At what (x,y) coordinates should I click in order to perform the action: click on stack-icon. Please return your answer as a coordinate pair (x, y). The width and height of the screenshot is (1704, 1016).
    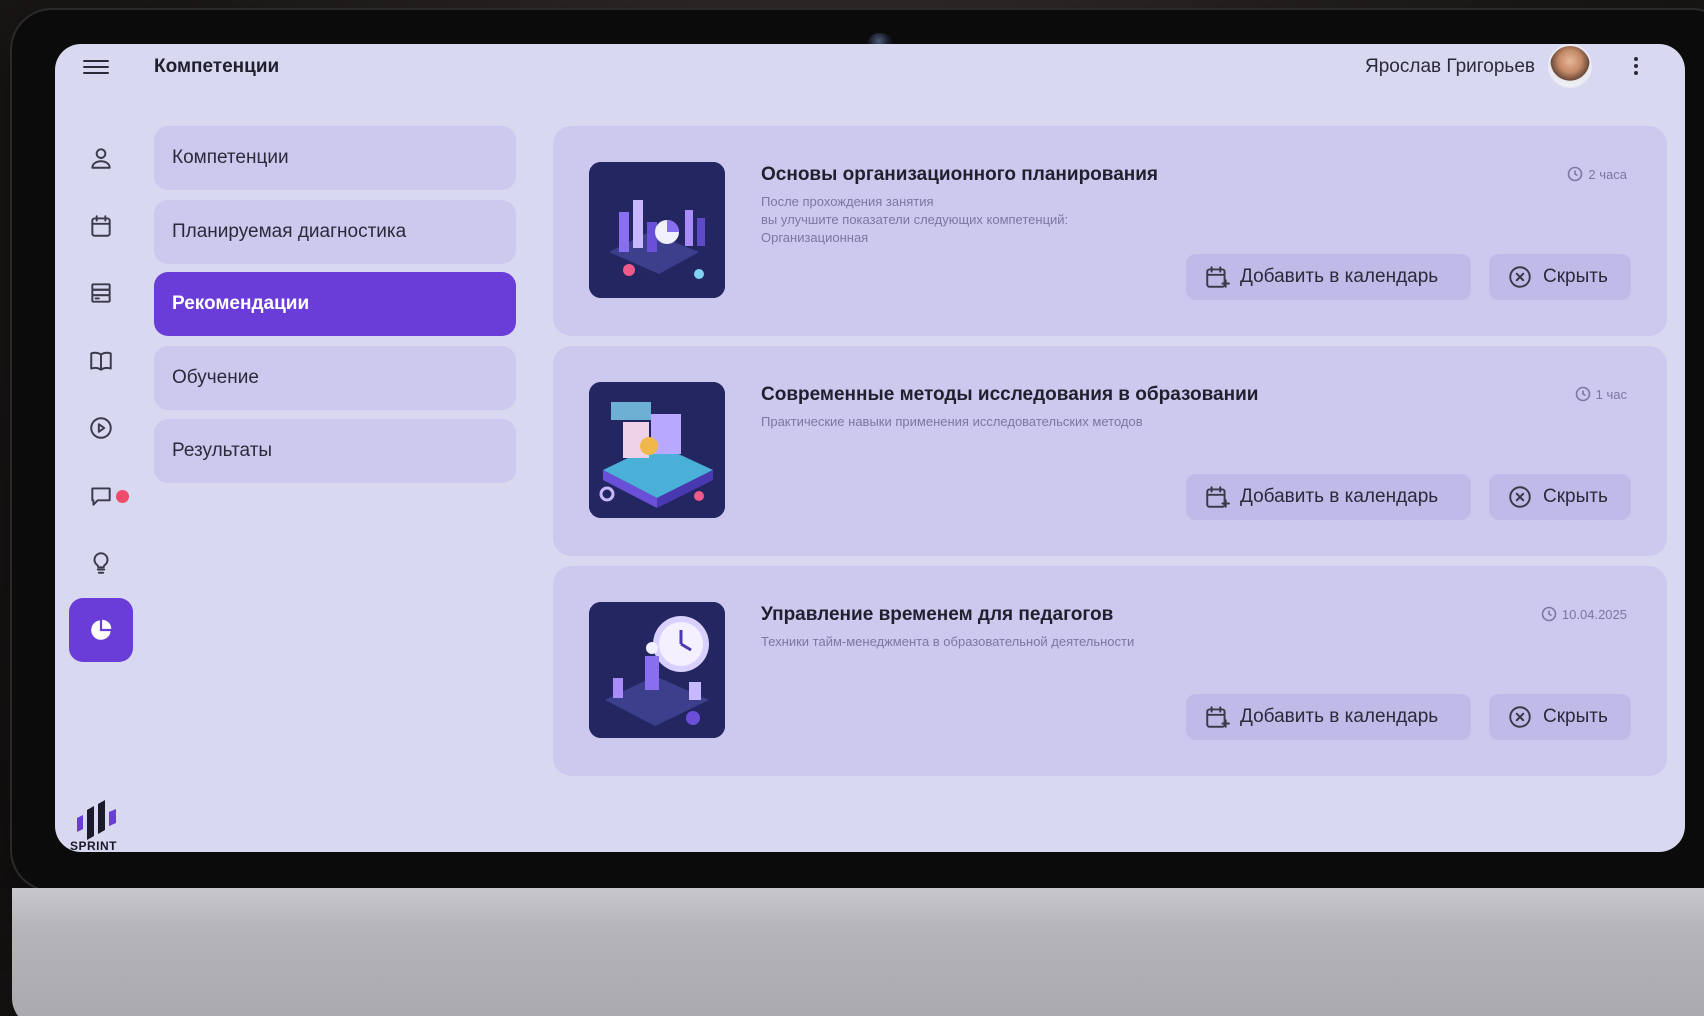
    Looking at the image, I should click on (101, 293).